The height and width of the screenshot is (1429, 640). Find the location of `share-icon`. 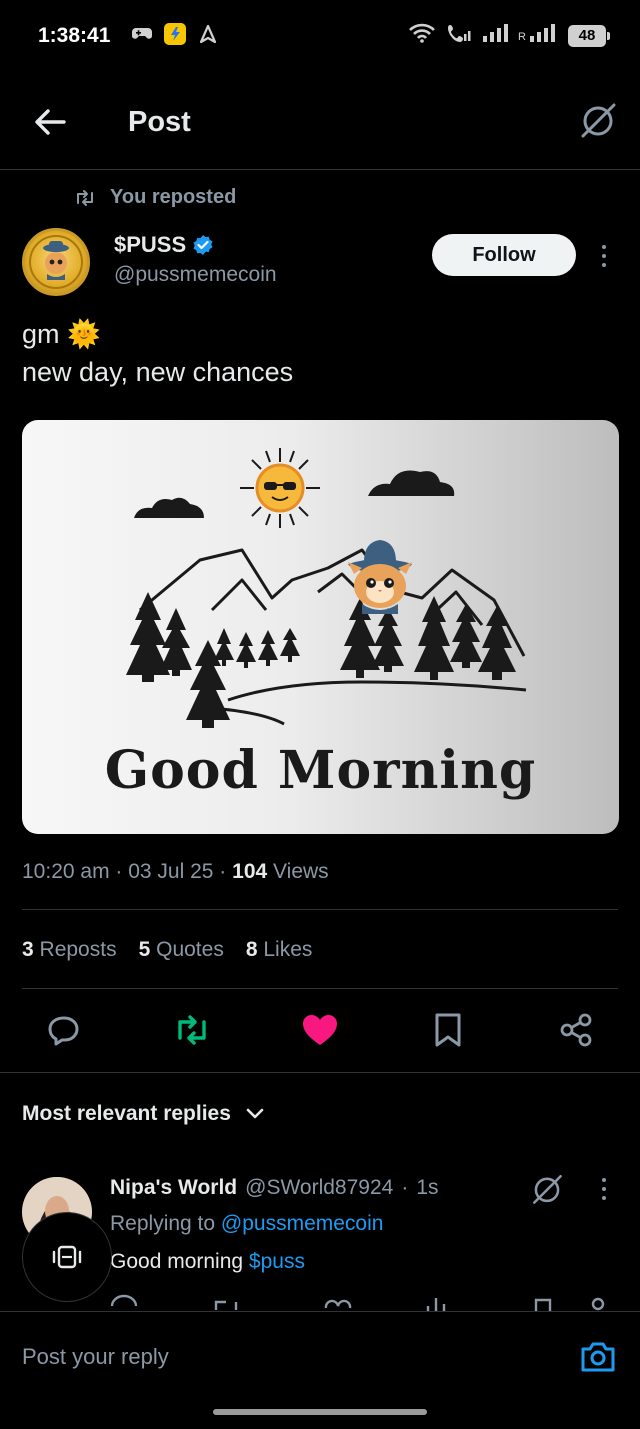

share-icon is located at coordinates (576, 1030).